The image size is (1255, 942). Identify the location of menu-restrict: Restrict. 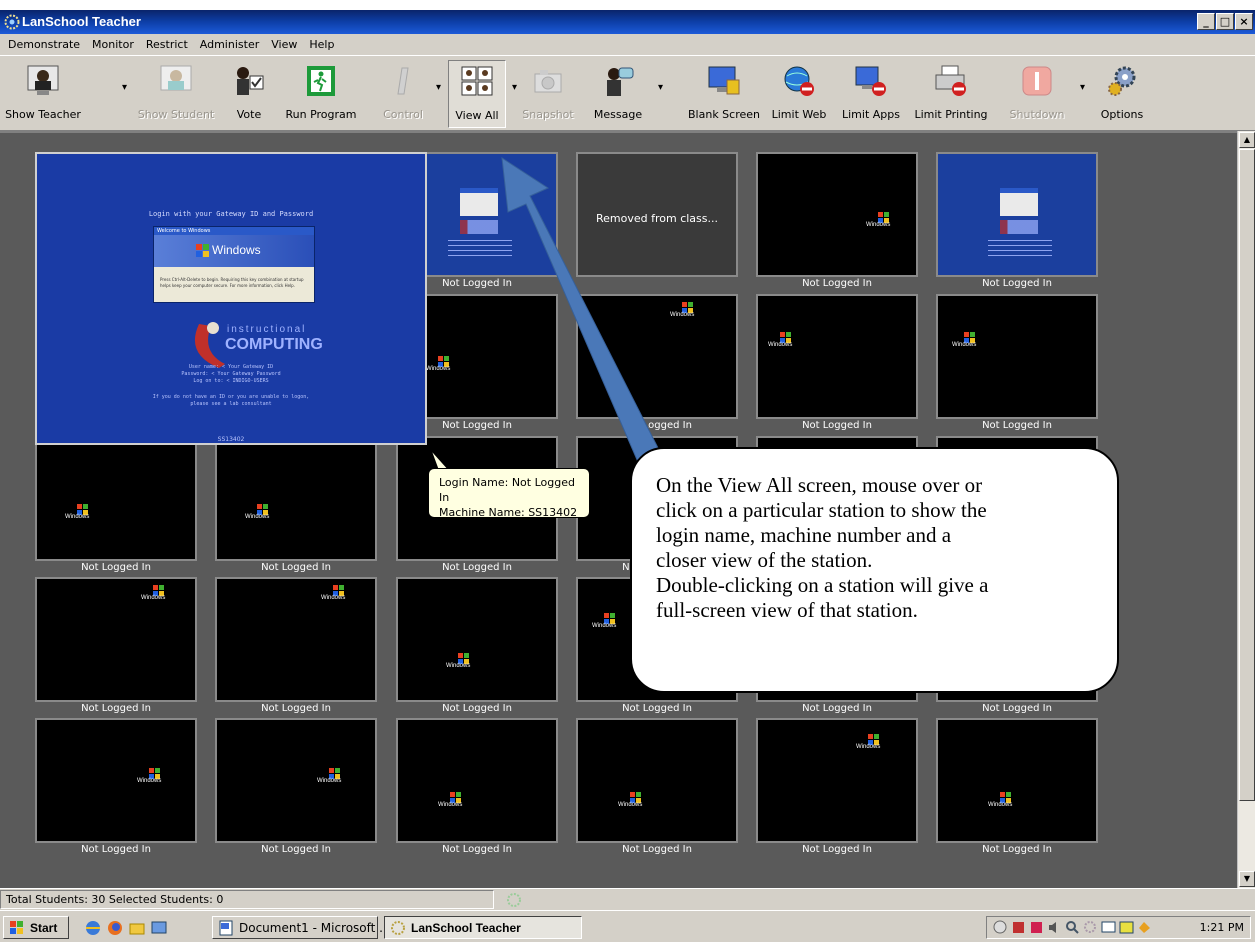
(167, 44).